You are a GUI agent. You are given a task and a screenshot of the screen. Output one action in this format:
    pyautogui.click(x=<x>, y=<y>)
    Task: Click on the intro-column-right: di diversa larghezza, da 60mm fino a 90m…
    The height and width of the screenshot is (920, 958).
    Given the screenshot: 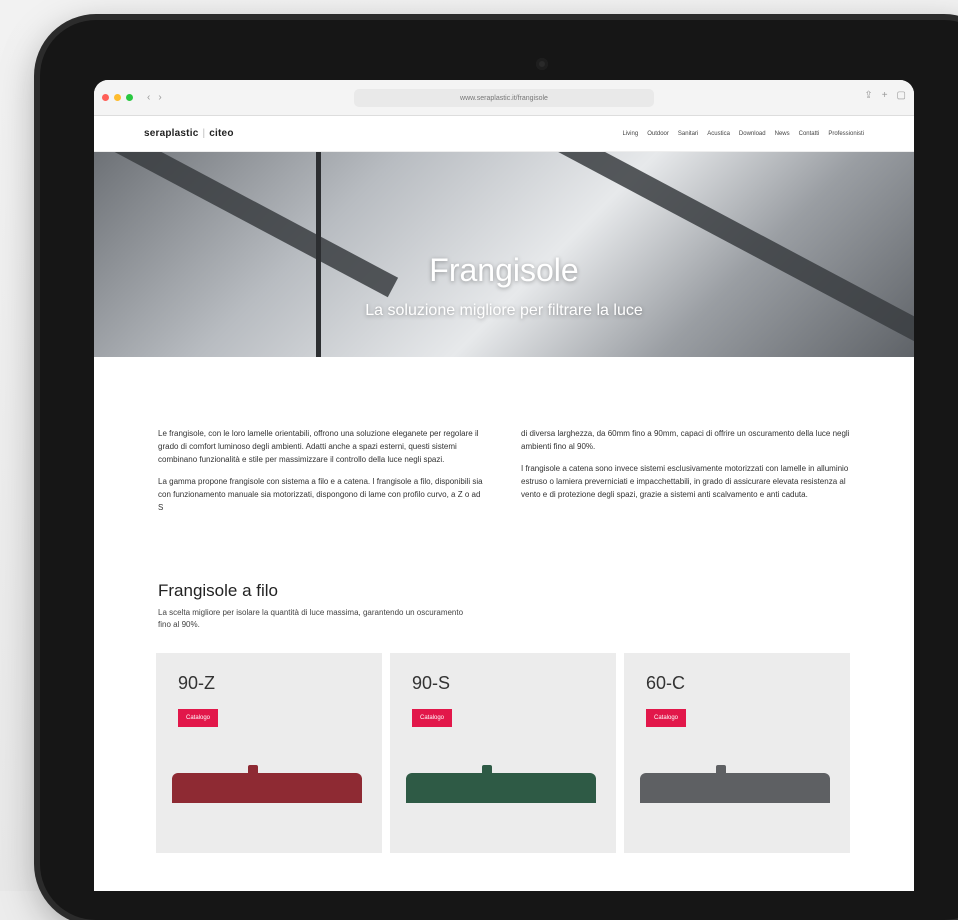 What is the action you would take?
    pyautogui.click(x=685, y=475)
    